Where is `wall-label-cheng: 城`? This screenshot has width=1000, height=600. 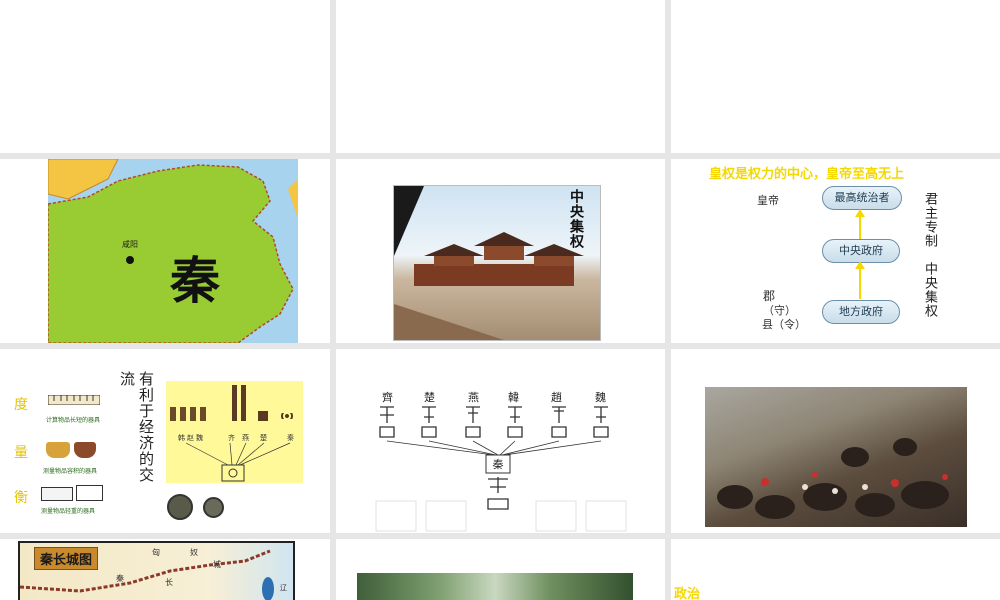
wall-label-cheng: 城 is located at coordinates (217, 564).